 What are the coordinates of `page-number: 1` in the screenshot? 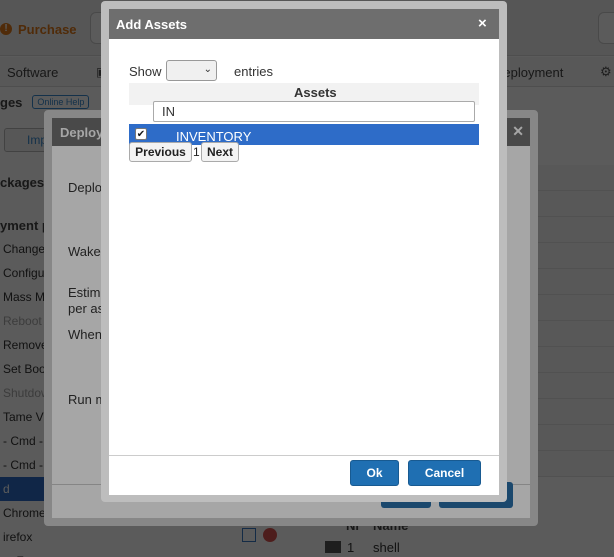 It's located at (196, 152).